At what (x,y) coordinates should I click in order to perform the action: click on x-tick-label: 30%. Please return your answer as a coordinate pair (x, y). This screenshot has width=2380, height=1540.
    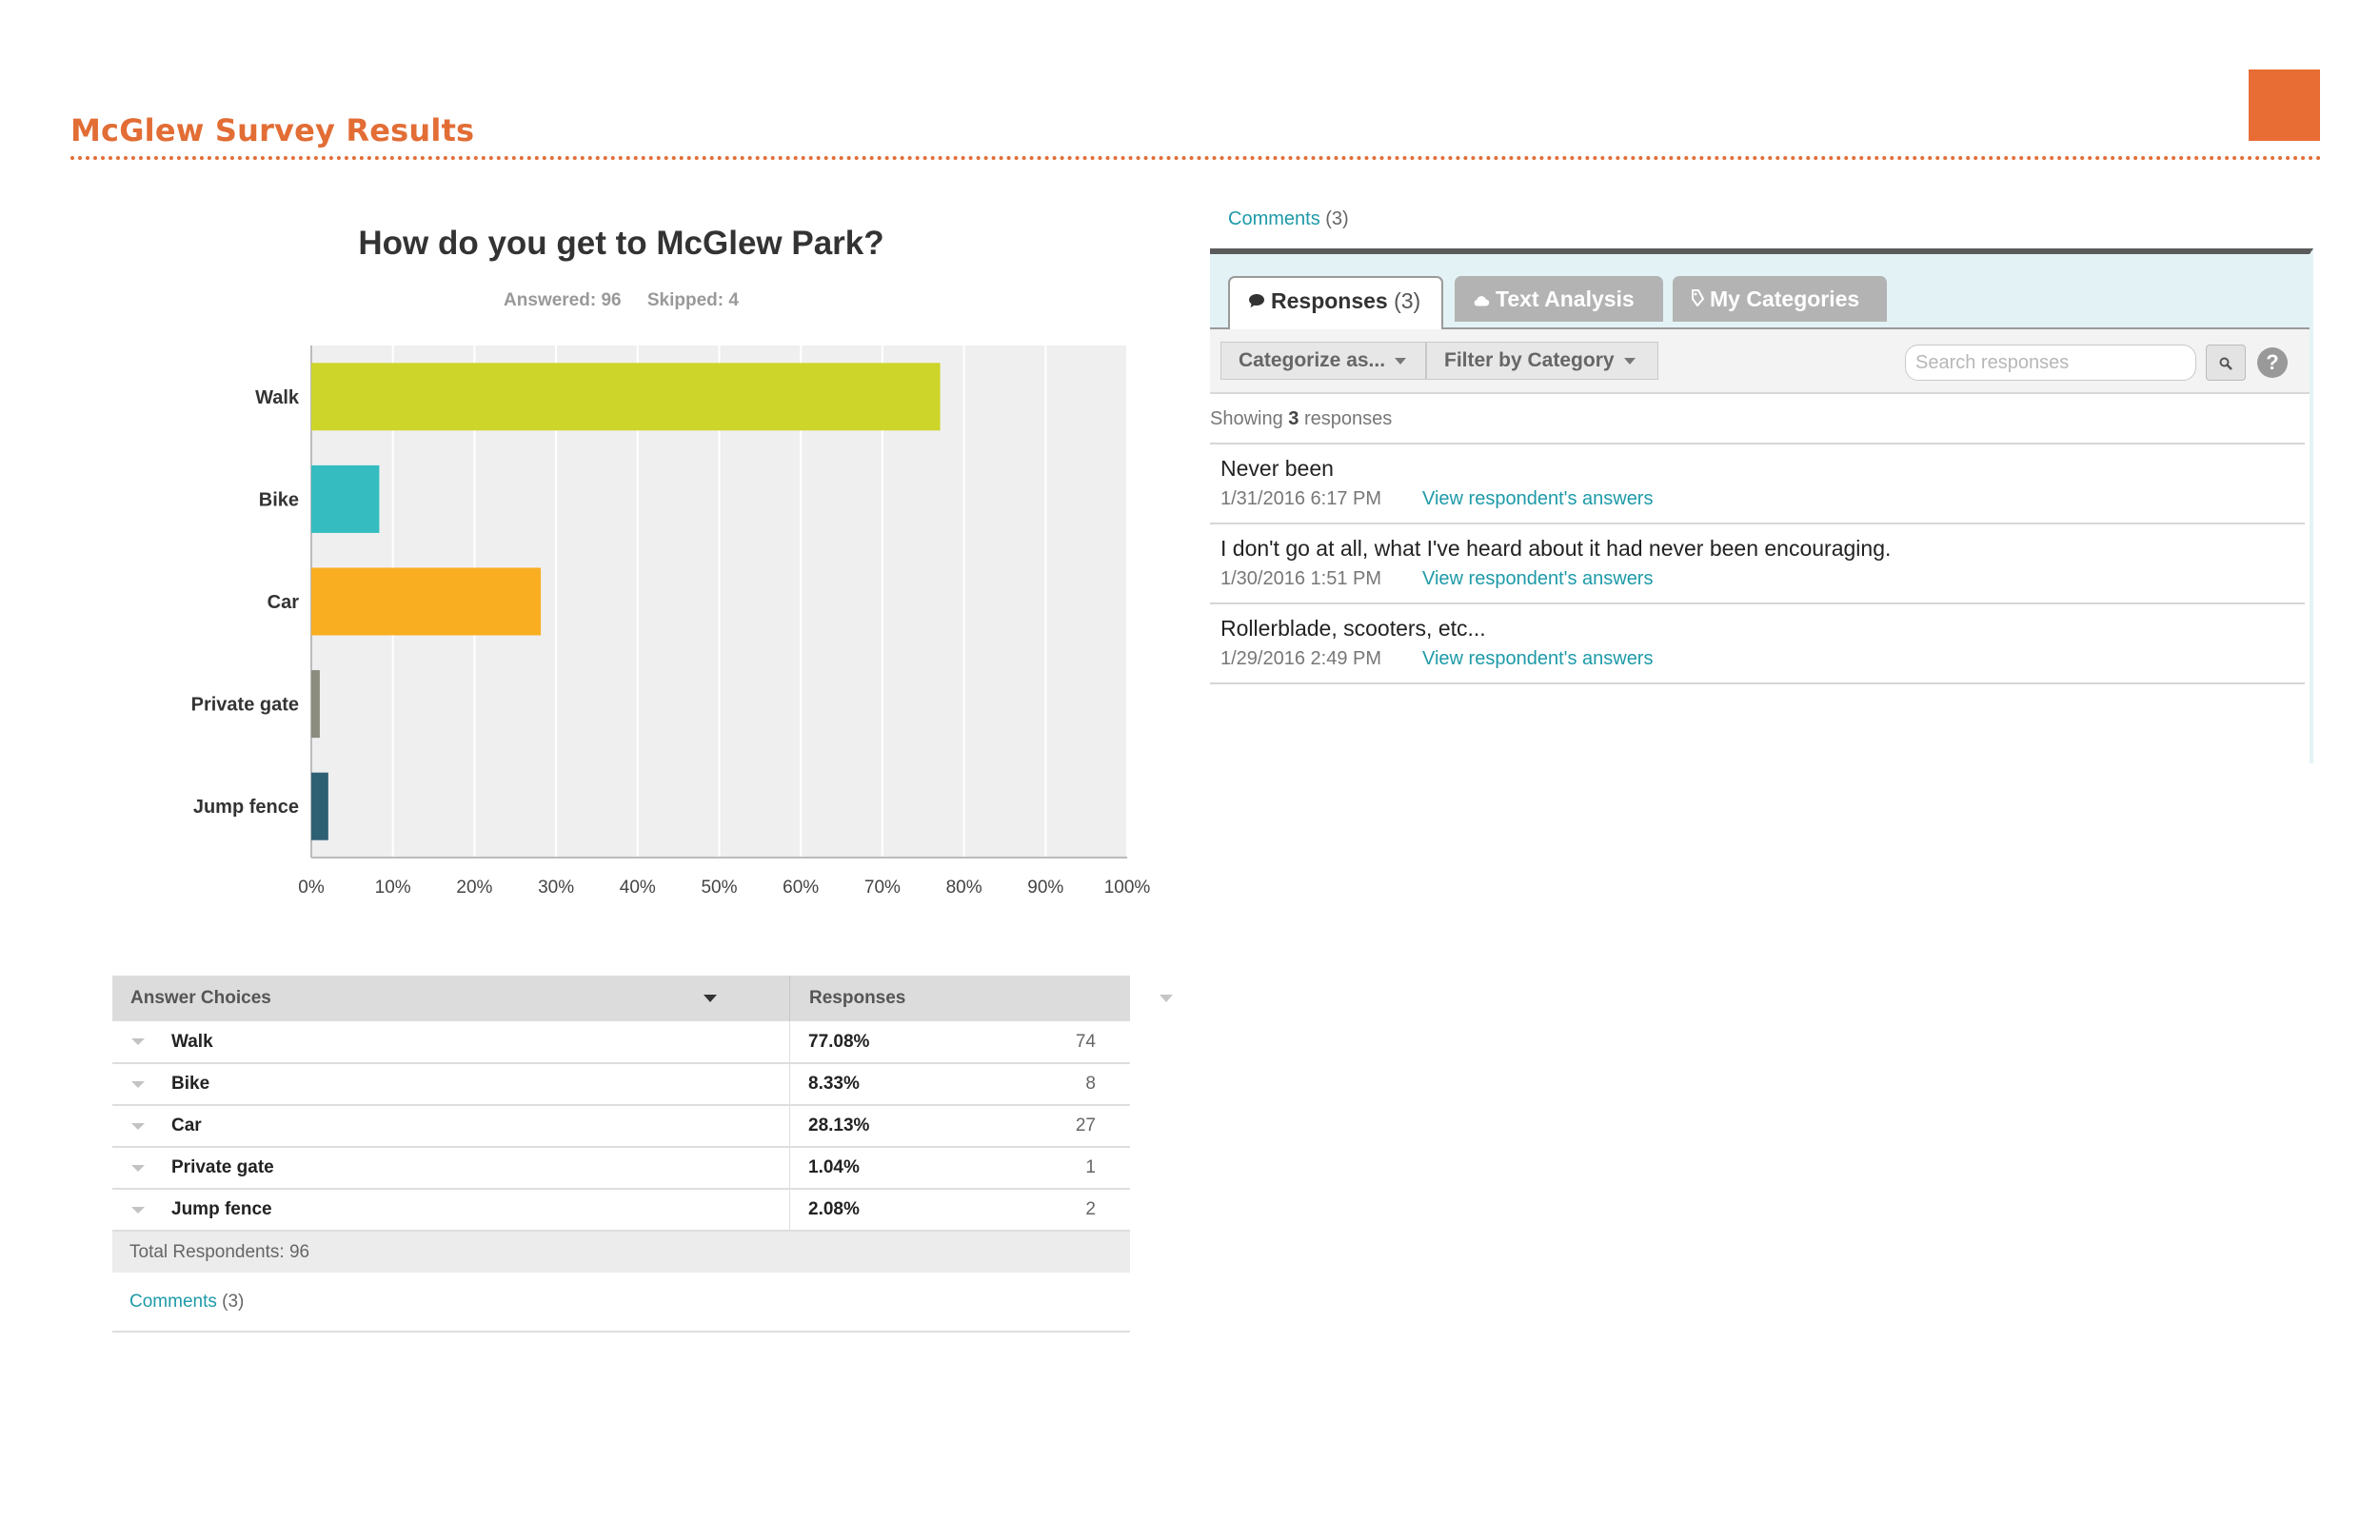
    Looking at the image, I should click on (556, 888).